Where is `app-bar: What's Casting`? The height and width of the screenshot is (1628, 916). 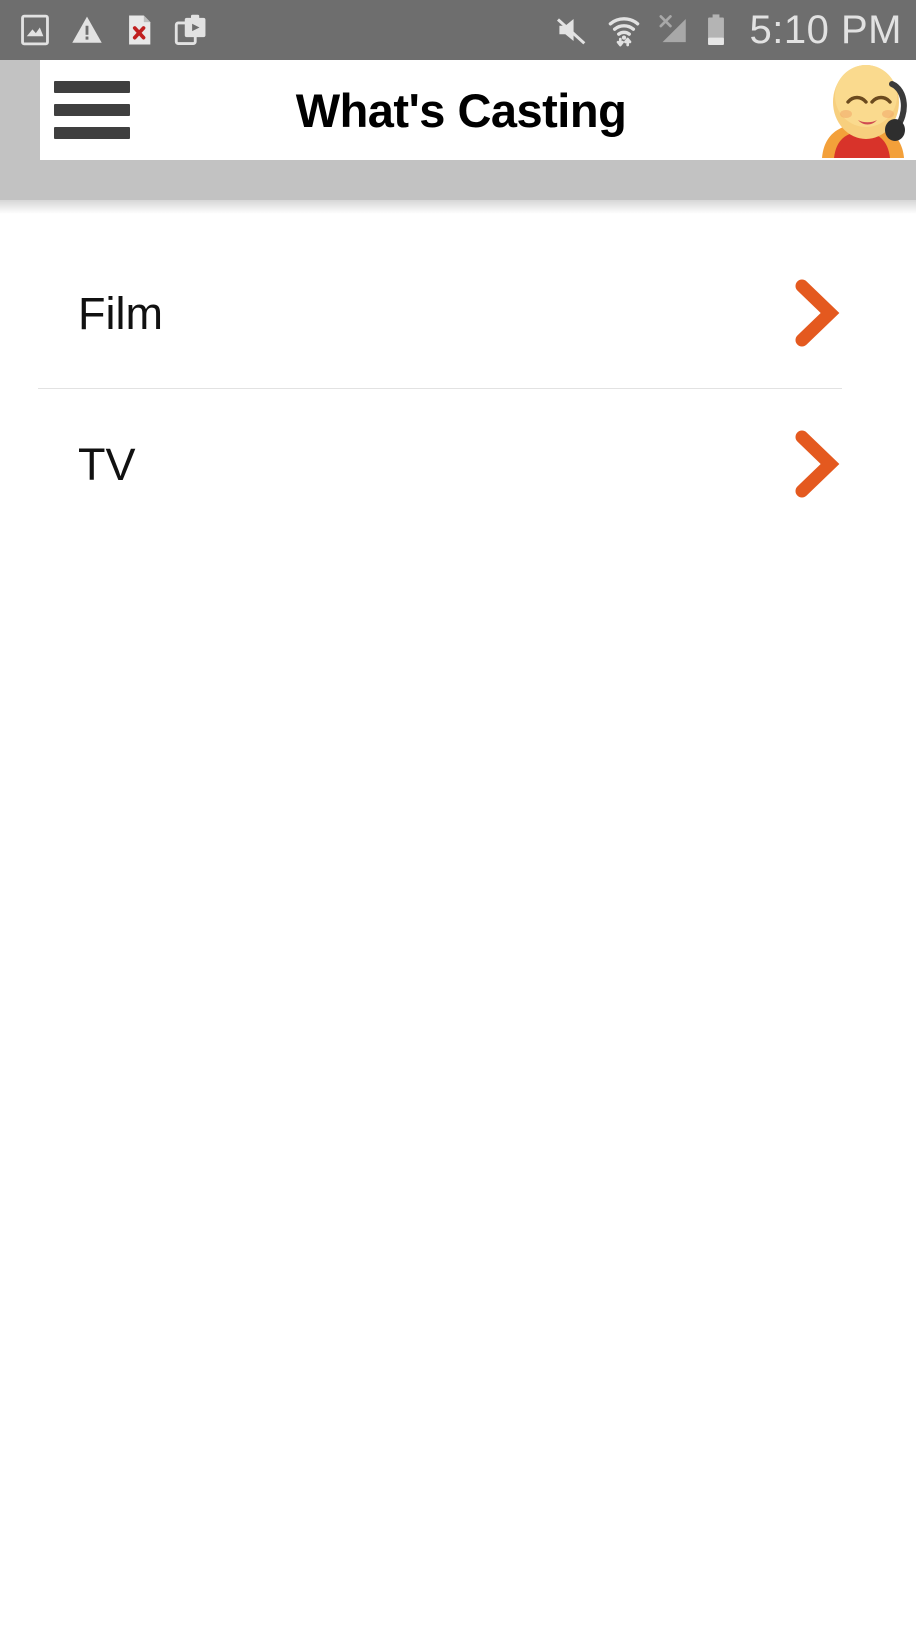
app-bar: What's Casting is located at coordinates (478, 110).